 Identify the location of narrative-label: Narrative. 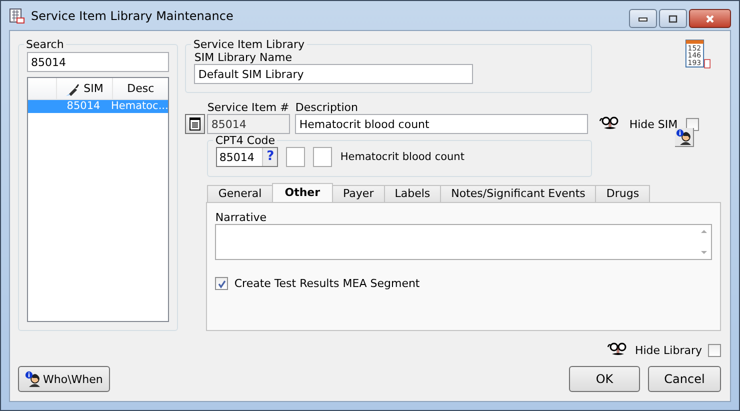
(241, 217).